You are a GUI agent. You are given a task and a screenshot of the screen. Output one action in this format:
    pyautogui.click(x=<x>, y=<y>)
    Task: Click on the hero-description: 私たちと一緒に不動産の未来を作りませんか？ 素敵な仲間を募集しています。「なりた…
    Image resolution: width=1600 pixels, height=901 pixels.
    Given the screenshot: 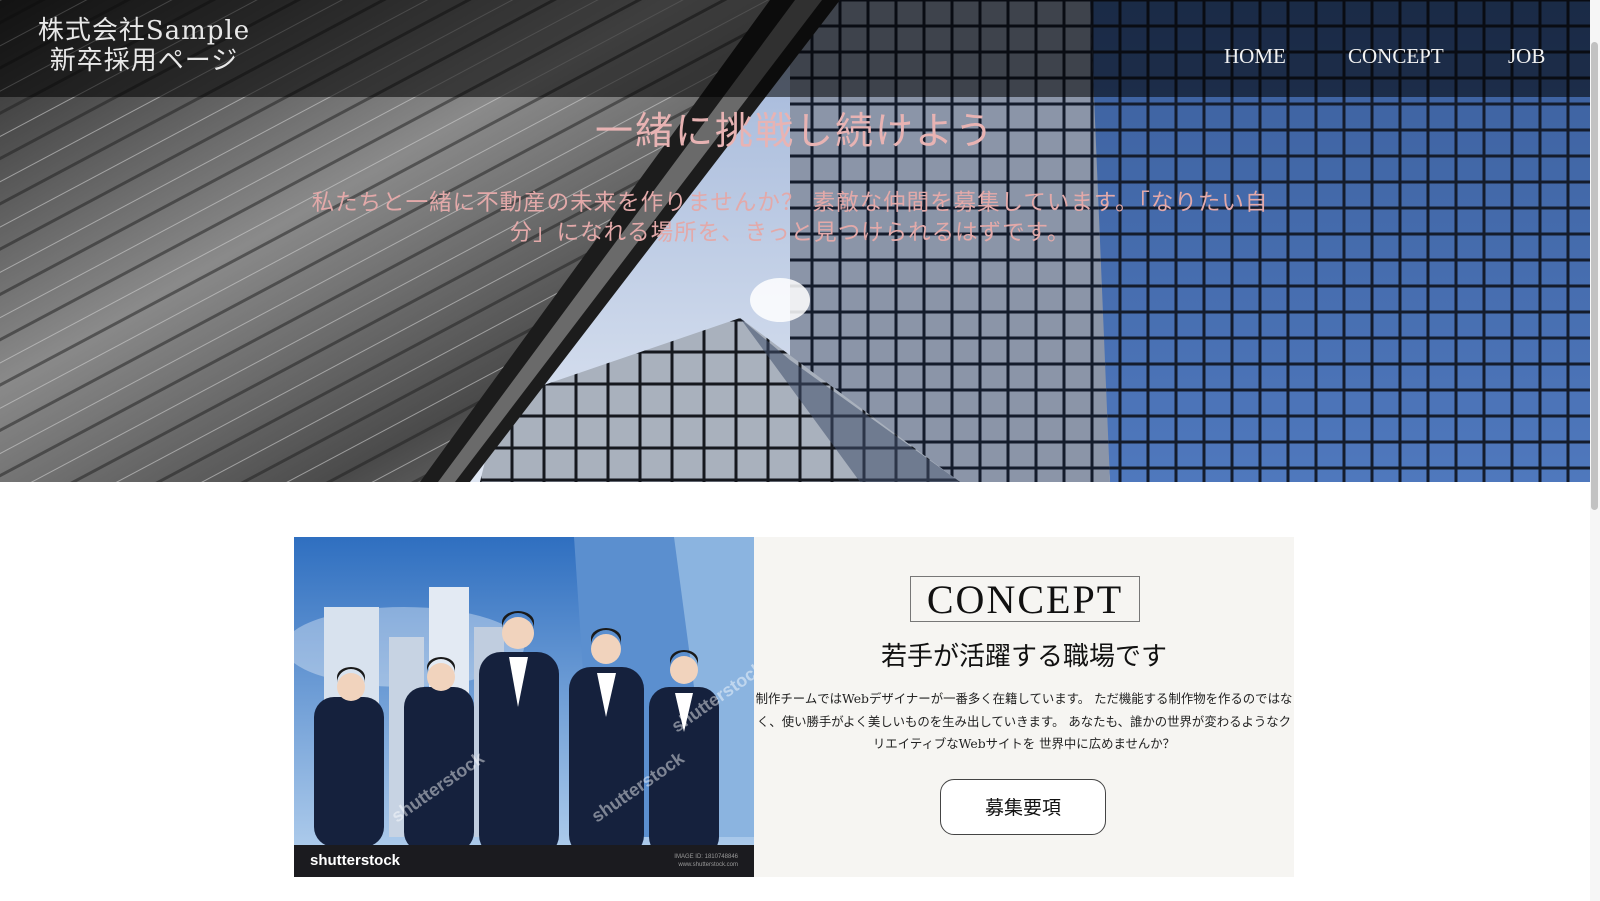 What is the action you would take?
    pyautogui.click(x=790, y=218)
    